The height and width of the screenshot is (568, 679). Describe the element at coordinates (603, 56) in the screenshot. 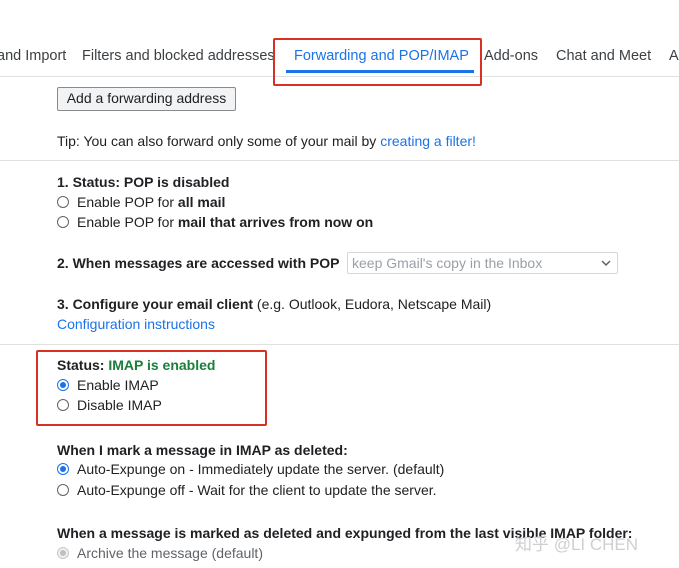

I see `tab-chat-and-meet: Chat and Meet` at that location.